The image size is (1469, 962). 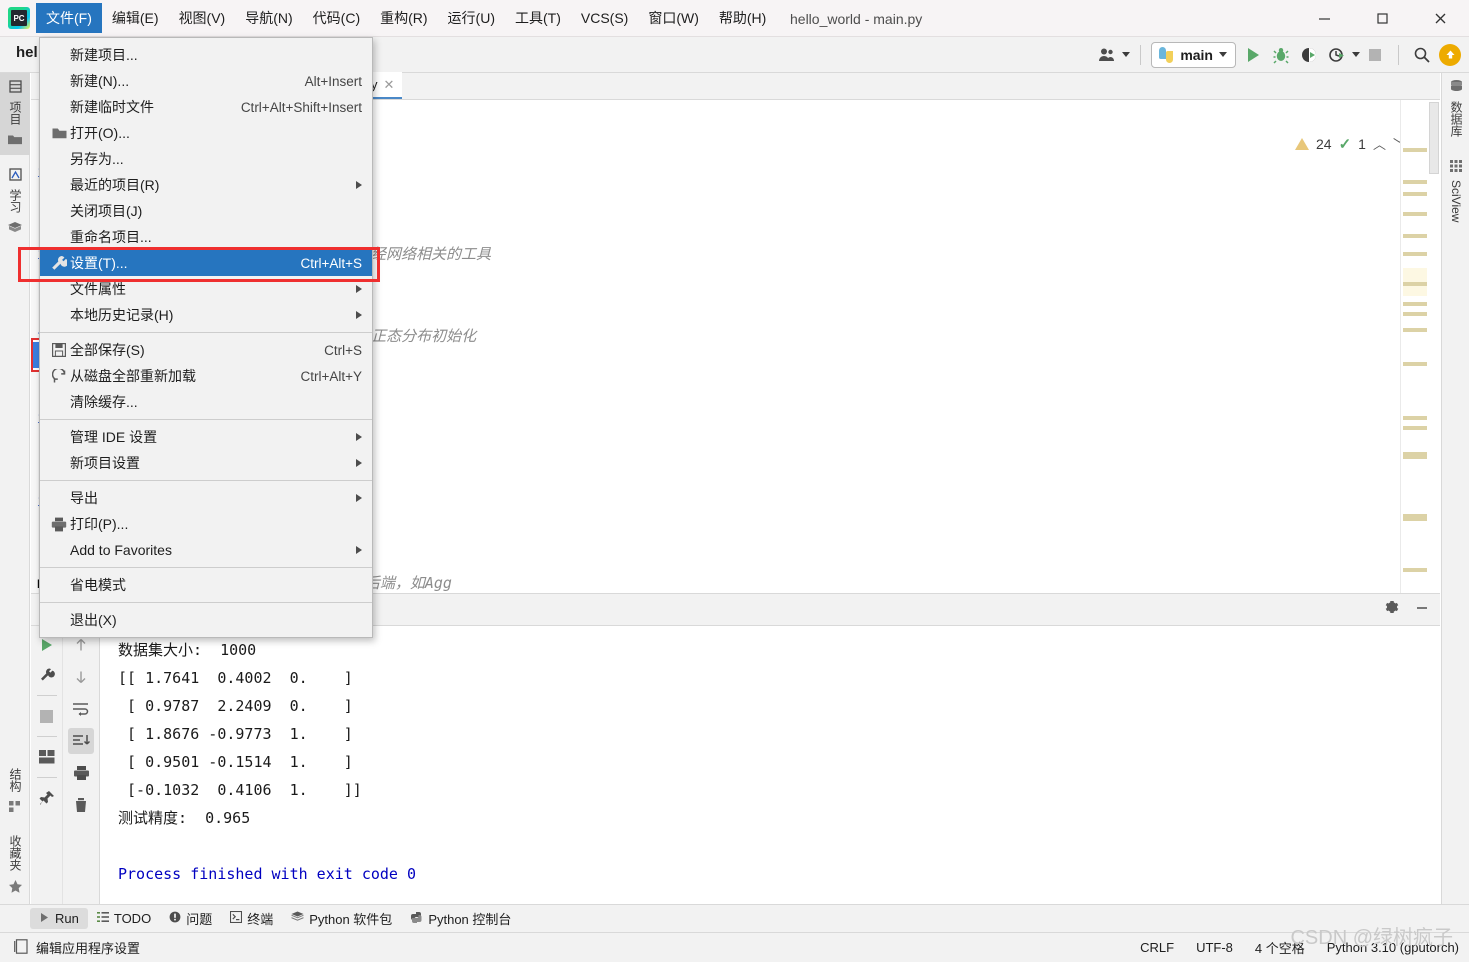 What do you see at coordinates (538, 18) in the screenshot?
I see `menu-tools: 工具(T)` at bounding box center [538, 18].